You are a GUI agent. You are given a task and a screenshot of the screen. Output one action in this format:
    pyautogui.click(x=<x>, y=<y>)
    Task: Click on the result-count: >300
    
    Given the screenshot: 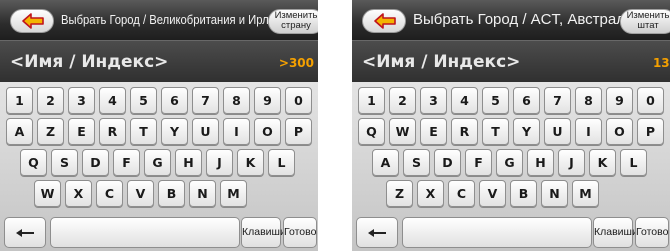 What is the action you would take?
    pyautogui.click(x=296, y=63)
    